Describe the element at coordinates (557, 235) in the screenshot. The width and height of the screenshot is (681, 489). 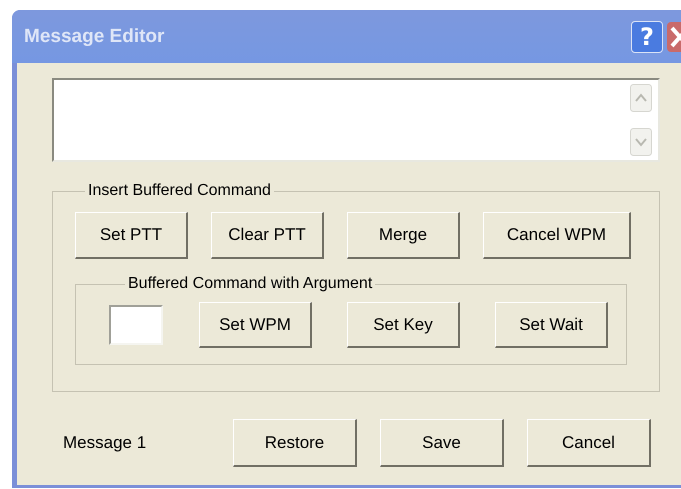
I see `command-button: Cancel WPM` at that location.